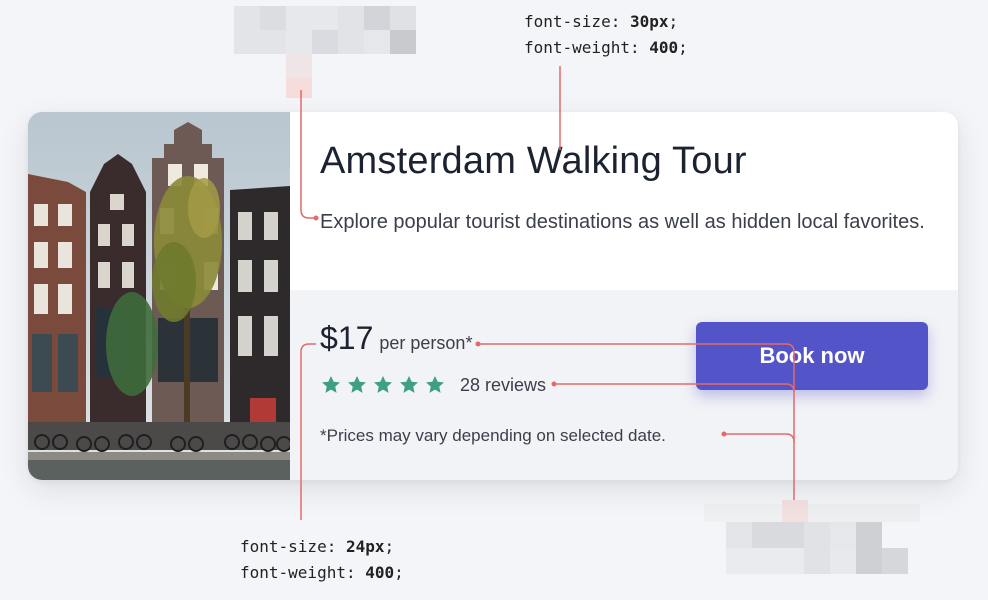 This screenshot has height=600, width=988. Describe the element at coordinates (399, 572) in the screenshot. I see `price-weight-suffix: ;` at that location.